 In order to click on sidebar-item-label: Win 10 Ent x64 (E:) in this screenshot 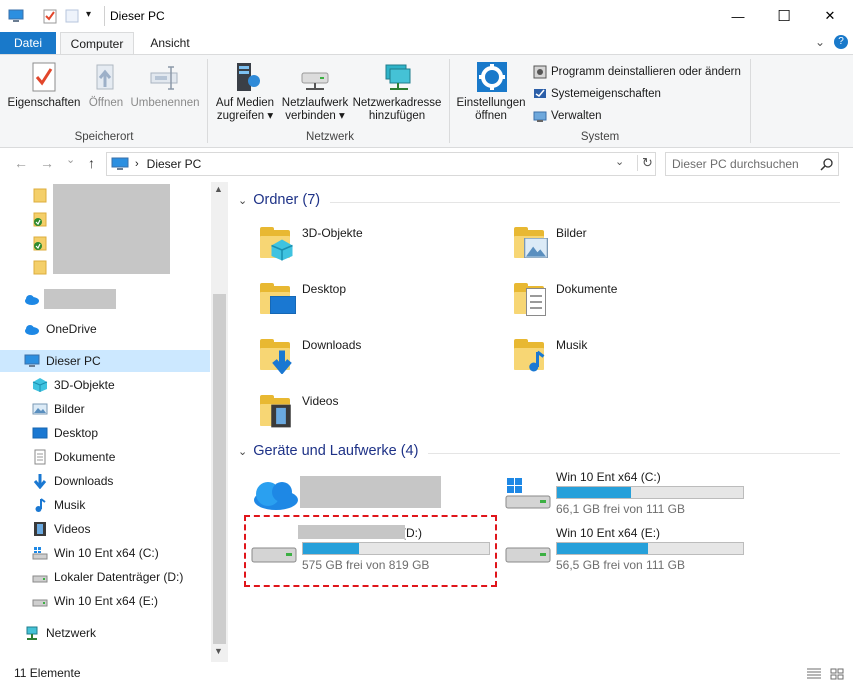, I will do `click(106, 601)`.